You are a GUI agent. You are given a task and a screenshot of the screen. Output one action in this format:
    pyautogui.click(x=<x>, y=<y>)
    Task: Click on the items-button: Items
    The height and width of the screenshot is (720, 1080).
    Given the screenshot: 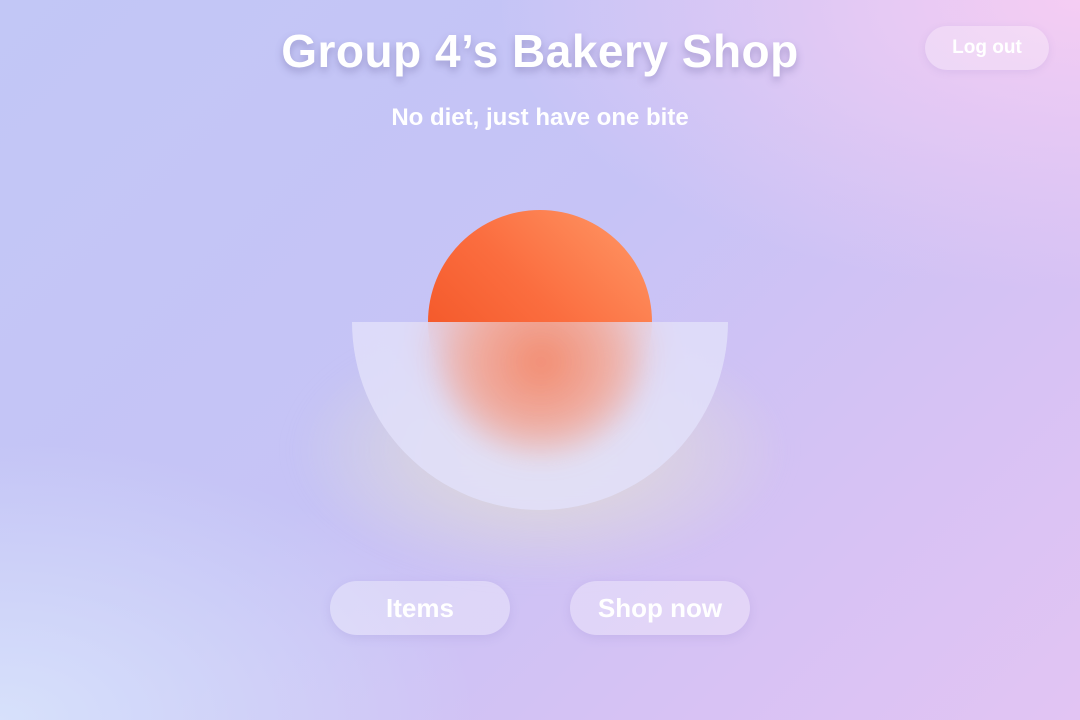 What is the action you would take?
    pyautogui.click(x=420, y=608)
    